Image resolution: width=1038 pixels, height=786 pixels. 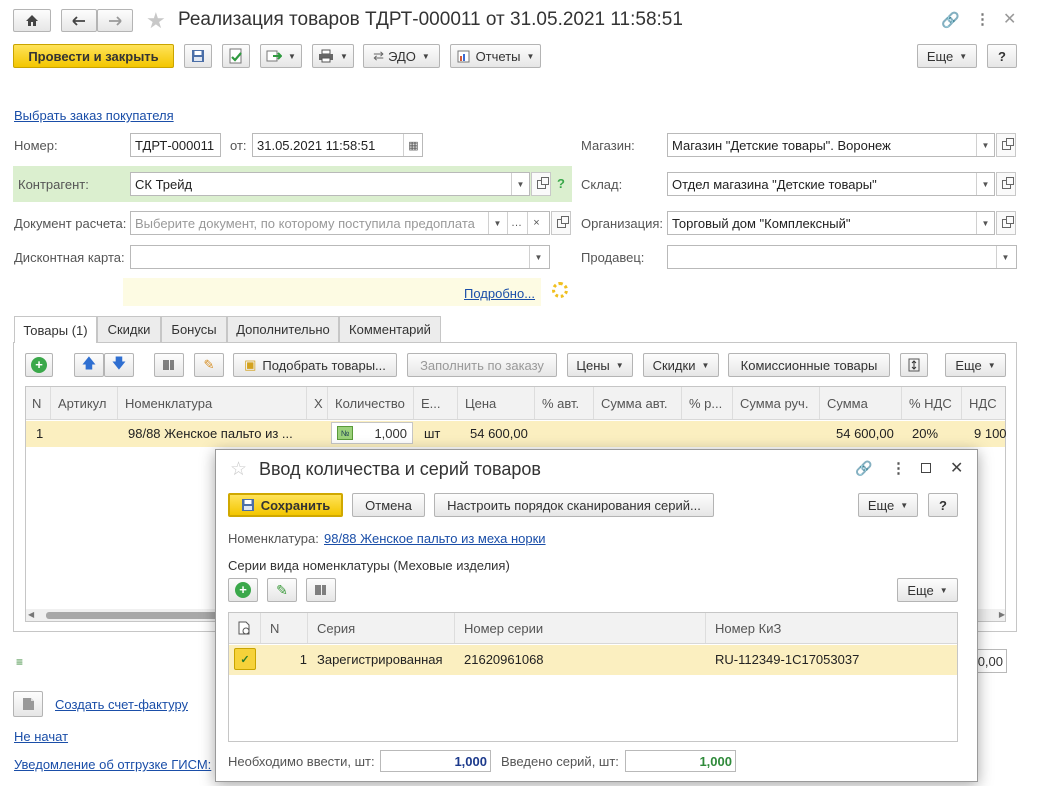 What do you see at coordinates (497, 403) in the screenshot?
I see `col-price: Цена` at bounding box center [497, 403].